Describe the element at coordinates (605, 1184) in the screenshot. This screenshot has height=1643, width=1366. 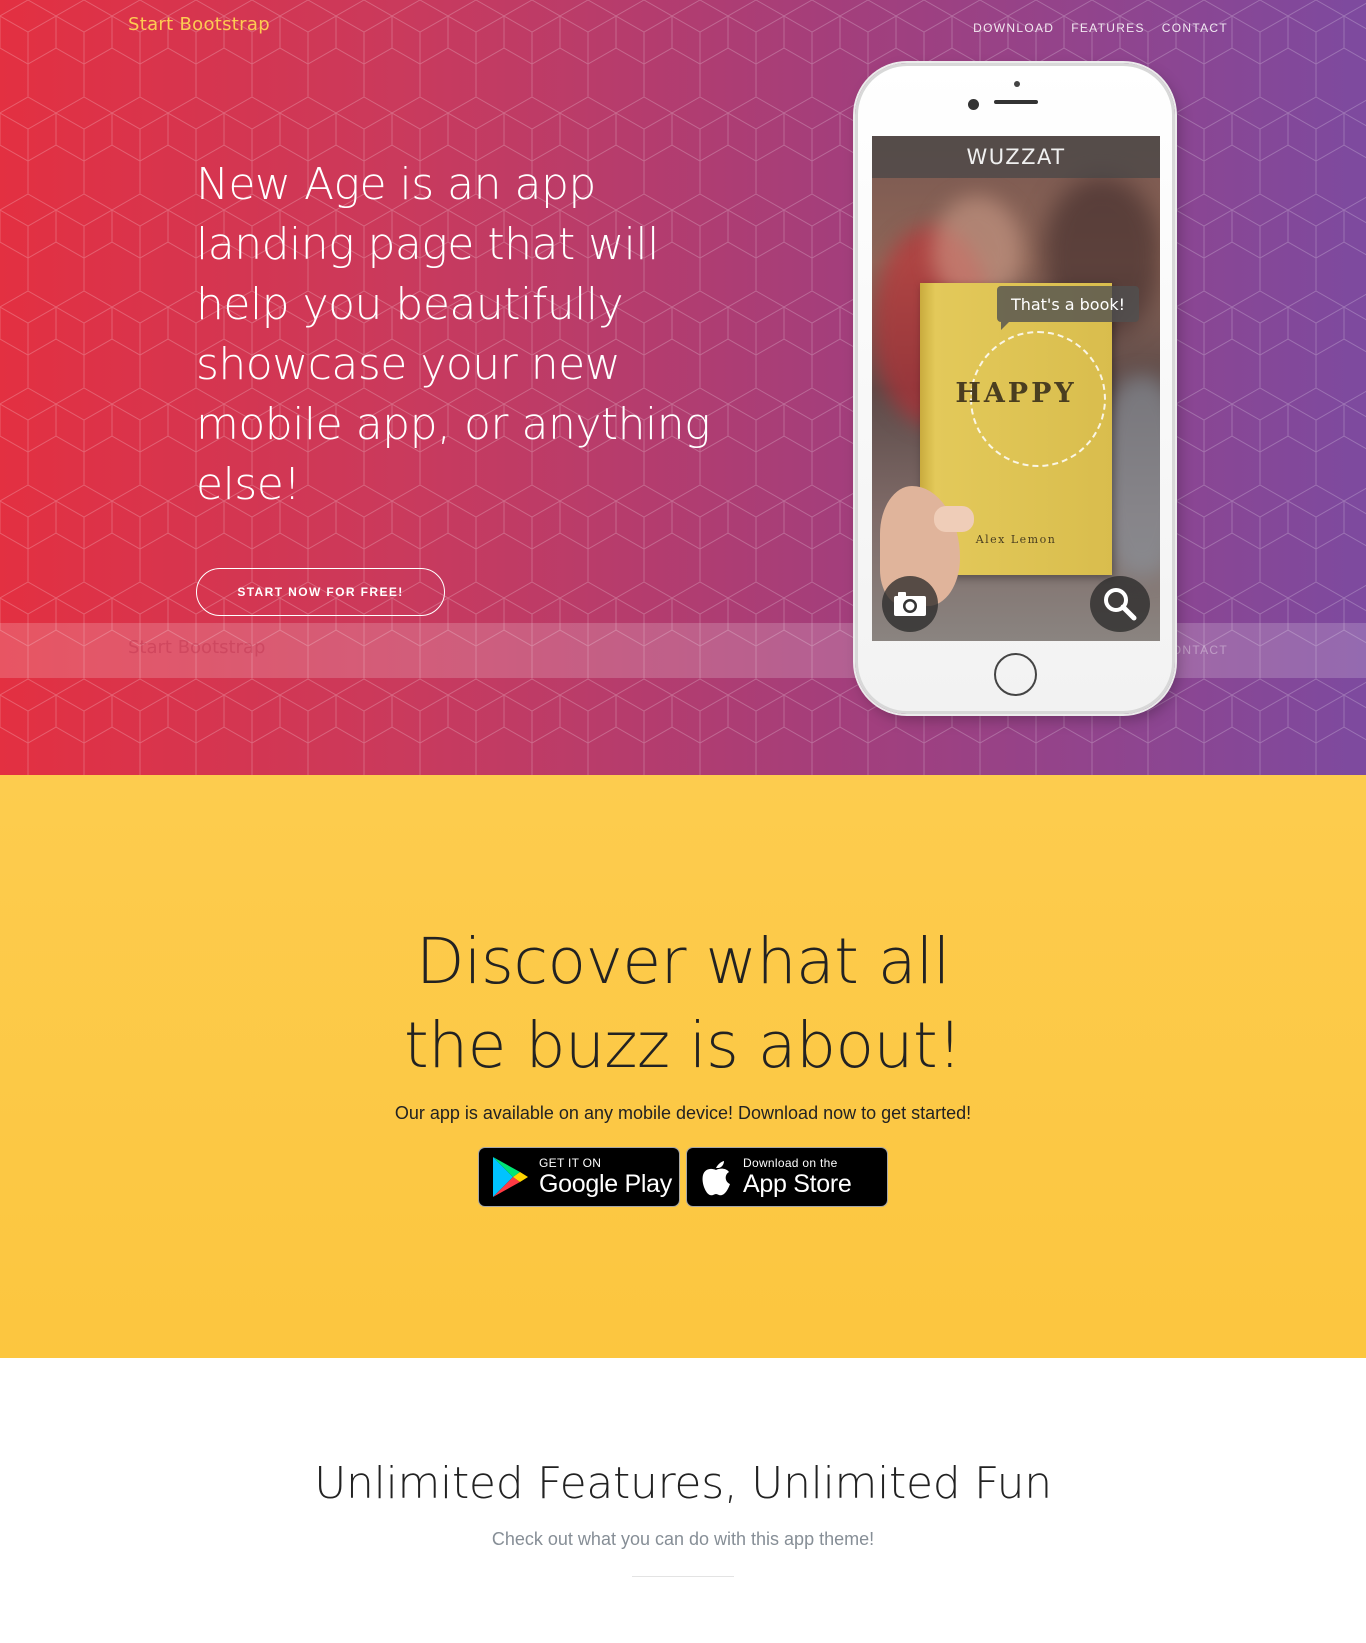
I see `google-play-big-text: Google Play` at that location.